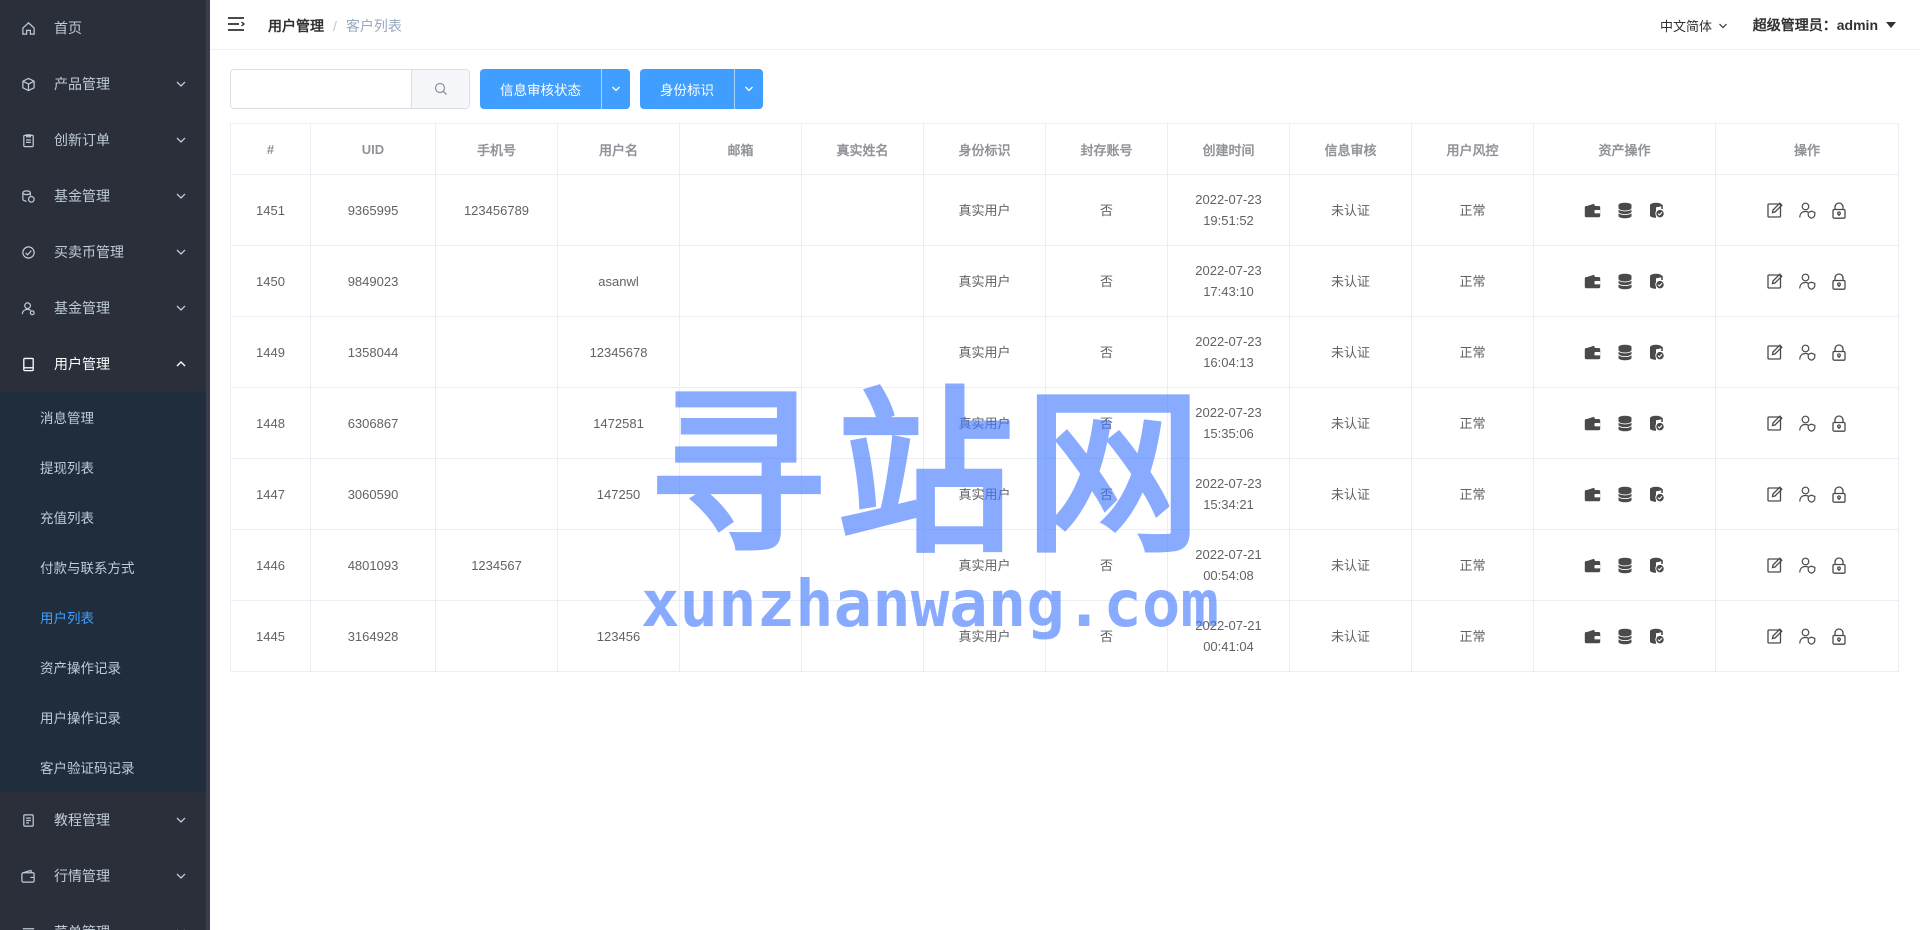 The width and height of the screenshot is (1920, 930). I want to click on cell-uid: 3060590, so click(373, 494).